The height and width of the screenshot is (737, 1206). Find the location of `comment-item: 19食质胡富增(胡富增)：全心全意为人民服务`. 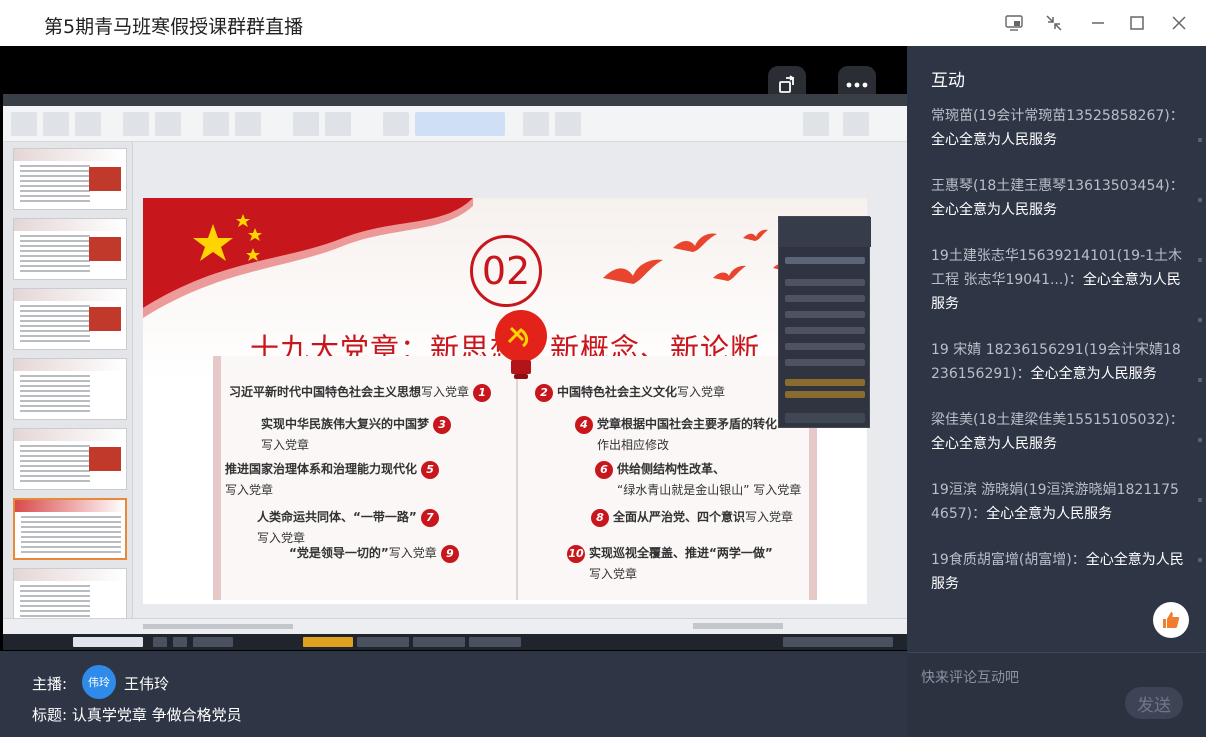

comment-item: 19食质胡富增(胡富增)：全心全意为人民服务 is located at coordinates (1057, 572).